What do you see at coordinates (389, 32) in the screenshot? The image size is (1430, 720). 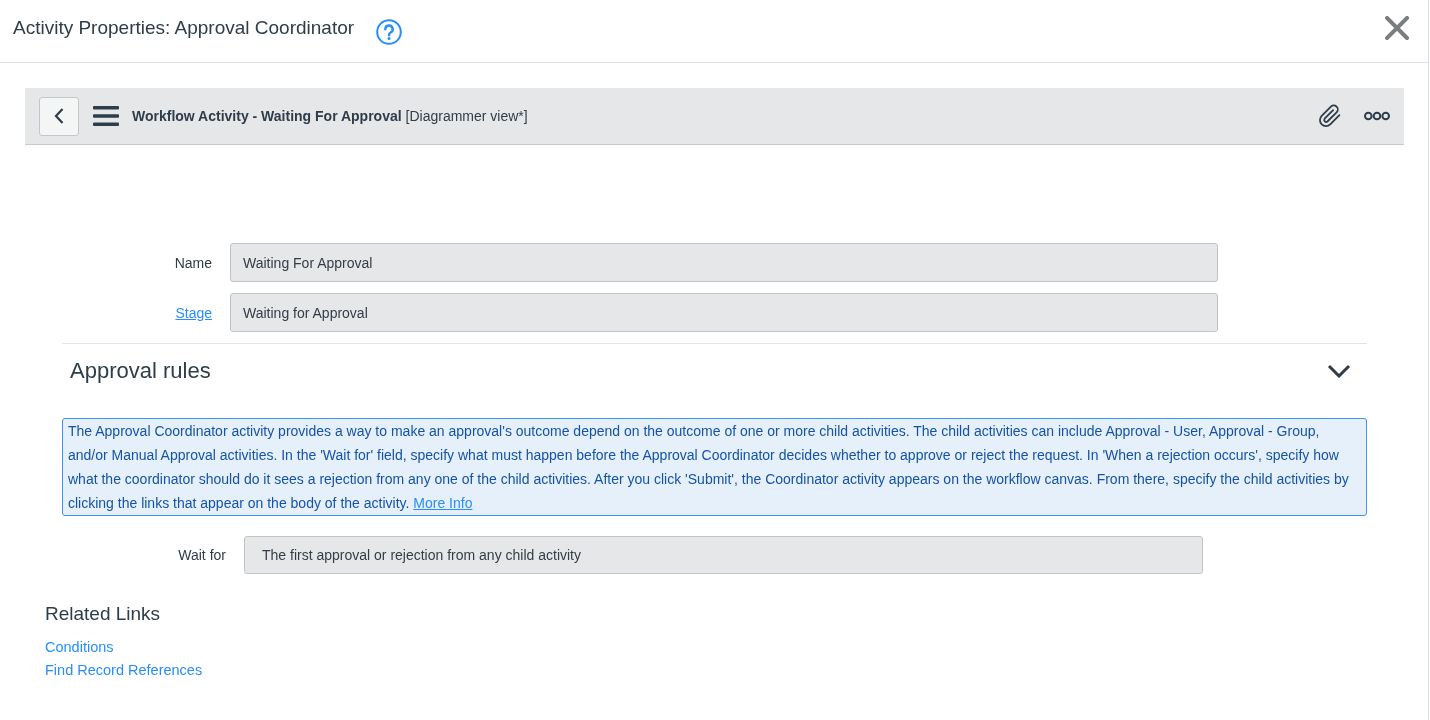 I see `help-icon` at bounding box center [389, 32].